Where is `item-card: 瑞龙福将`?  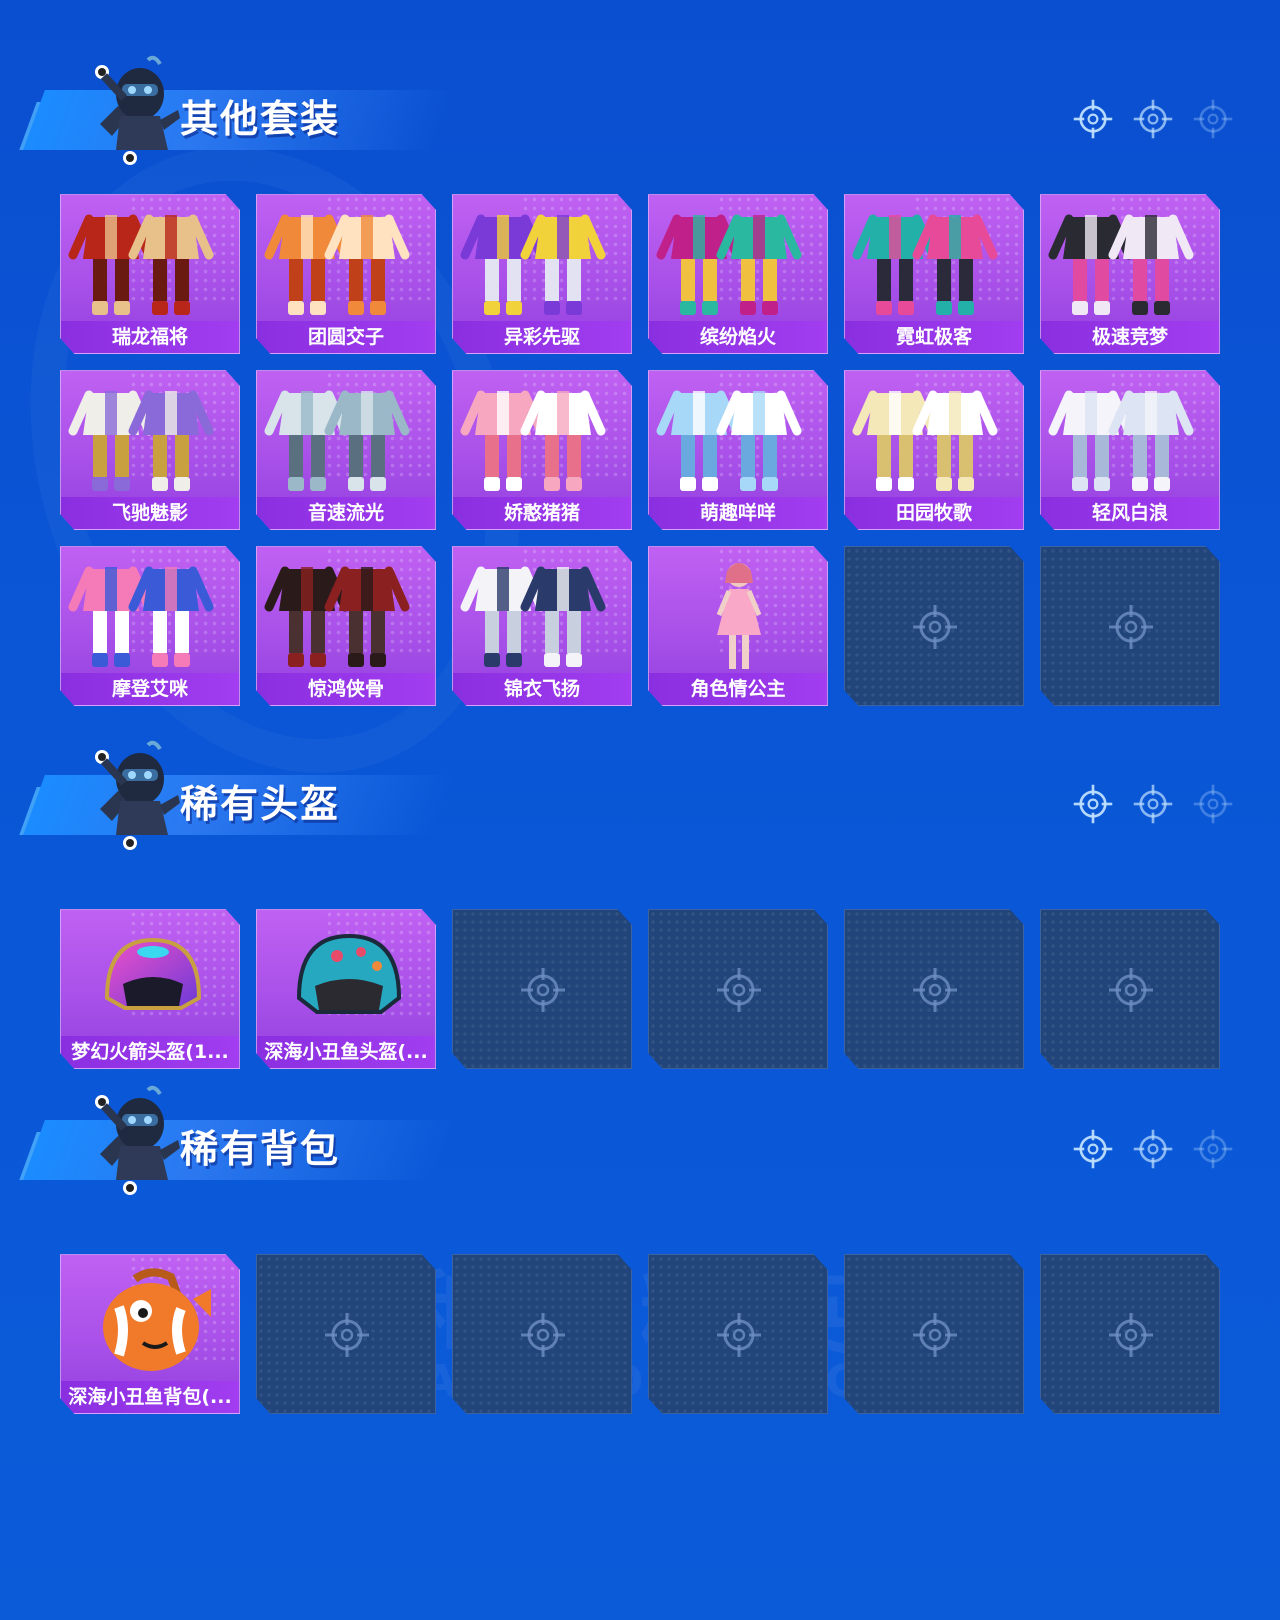
item-card: 瑞龙福将 is located at coordinates (150, 274).